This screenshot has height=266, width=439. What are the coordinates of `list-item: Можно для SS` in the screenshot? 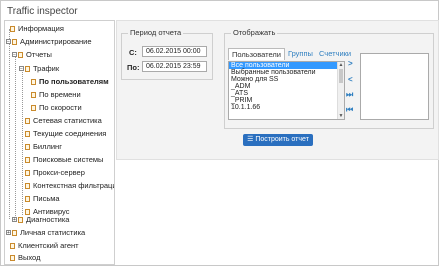 It's located at (286, 79).